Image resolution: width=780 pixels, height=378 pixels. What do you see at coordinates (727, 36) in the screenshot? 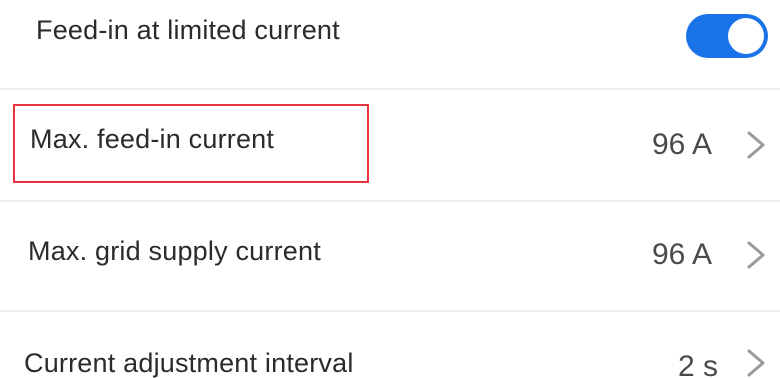
I see `feed-in-limited-toggle` at bounding box center [727, 36].